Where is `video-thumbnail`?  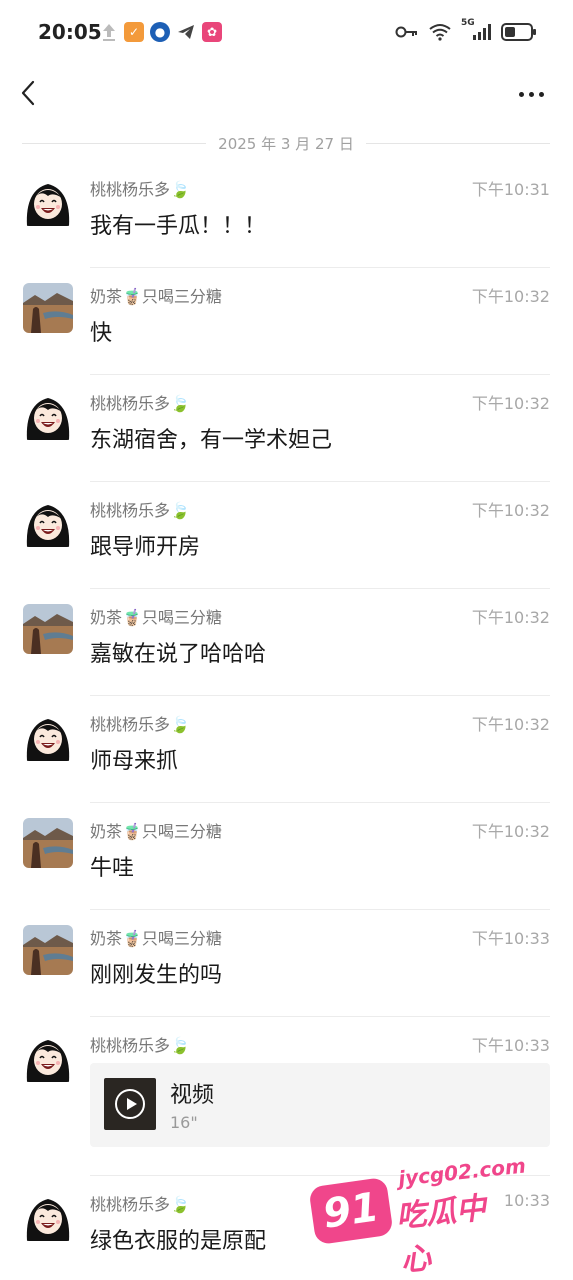 video-thumbnail is located at coordinates (130, 1104).